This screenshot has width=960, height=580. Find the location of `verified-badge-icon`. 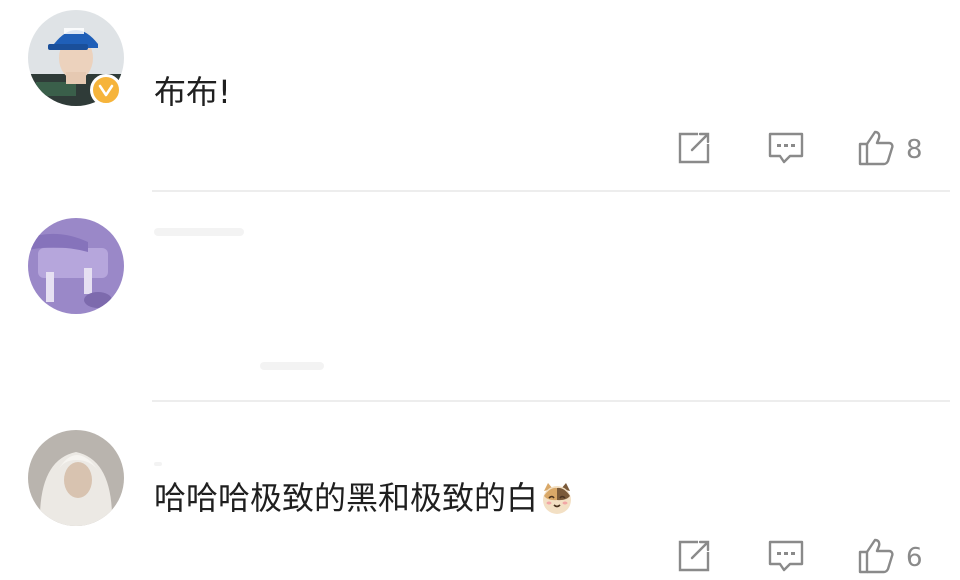

verified-badge-icon is located at coordinates (106, 90).